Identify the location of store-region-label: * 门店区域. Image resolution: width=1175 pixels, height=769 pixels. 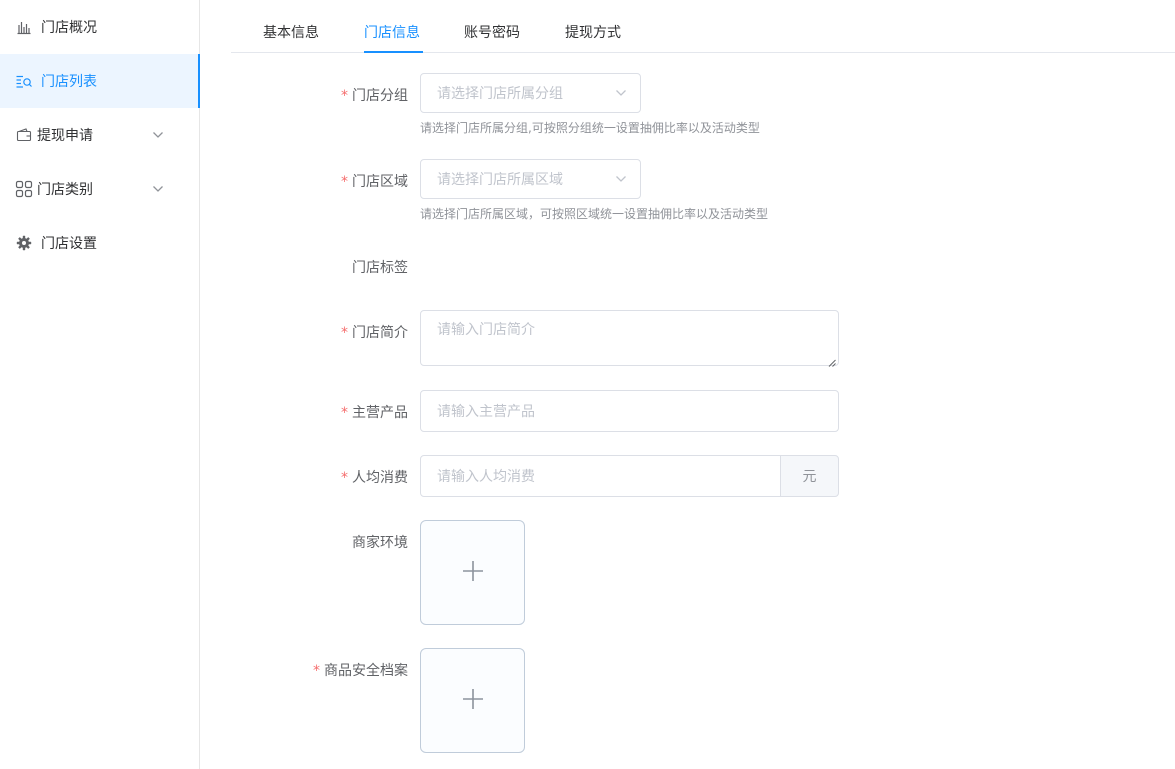
(374, 182).